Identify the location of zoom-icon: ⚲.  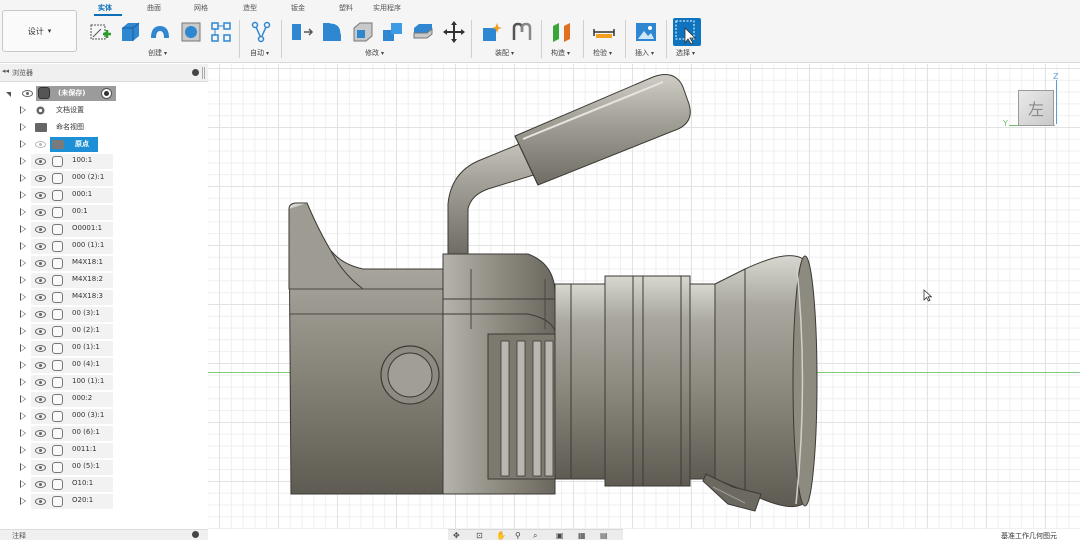
(519, 535).